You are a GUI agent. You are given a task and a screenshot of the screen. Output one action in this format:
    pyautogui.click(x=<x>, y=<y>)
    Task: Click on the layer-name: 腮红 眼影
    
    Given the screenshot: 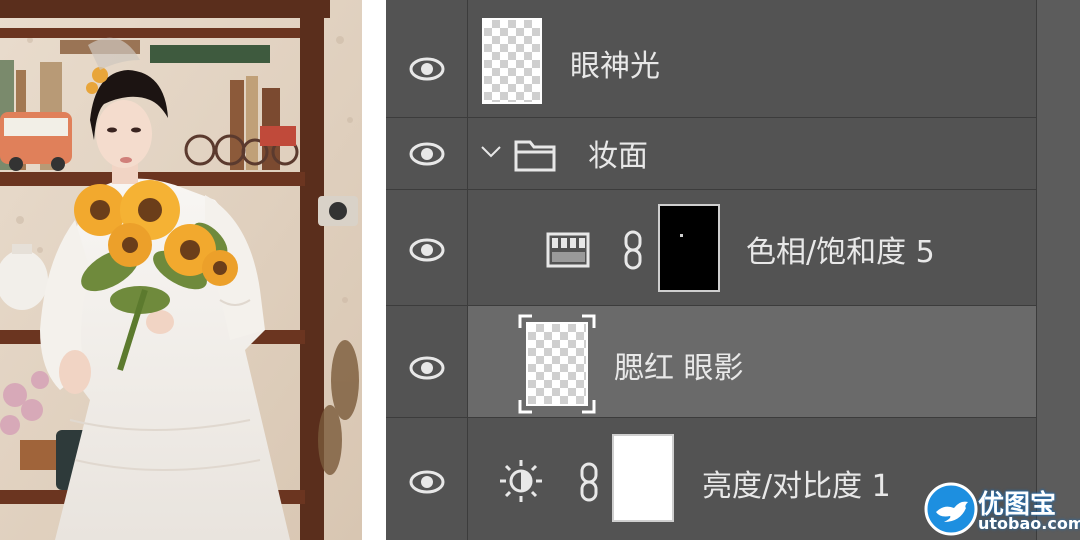 What is the action you would take?
    pyautogui.click(x=679, y=369)
    